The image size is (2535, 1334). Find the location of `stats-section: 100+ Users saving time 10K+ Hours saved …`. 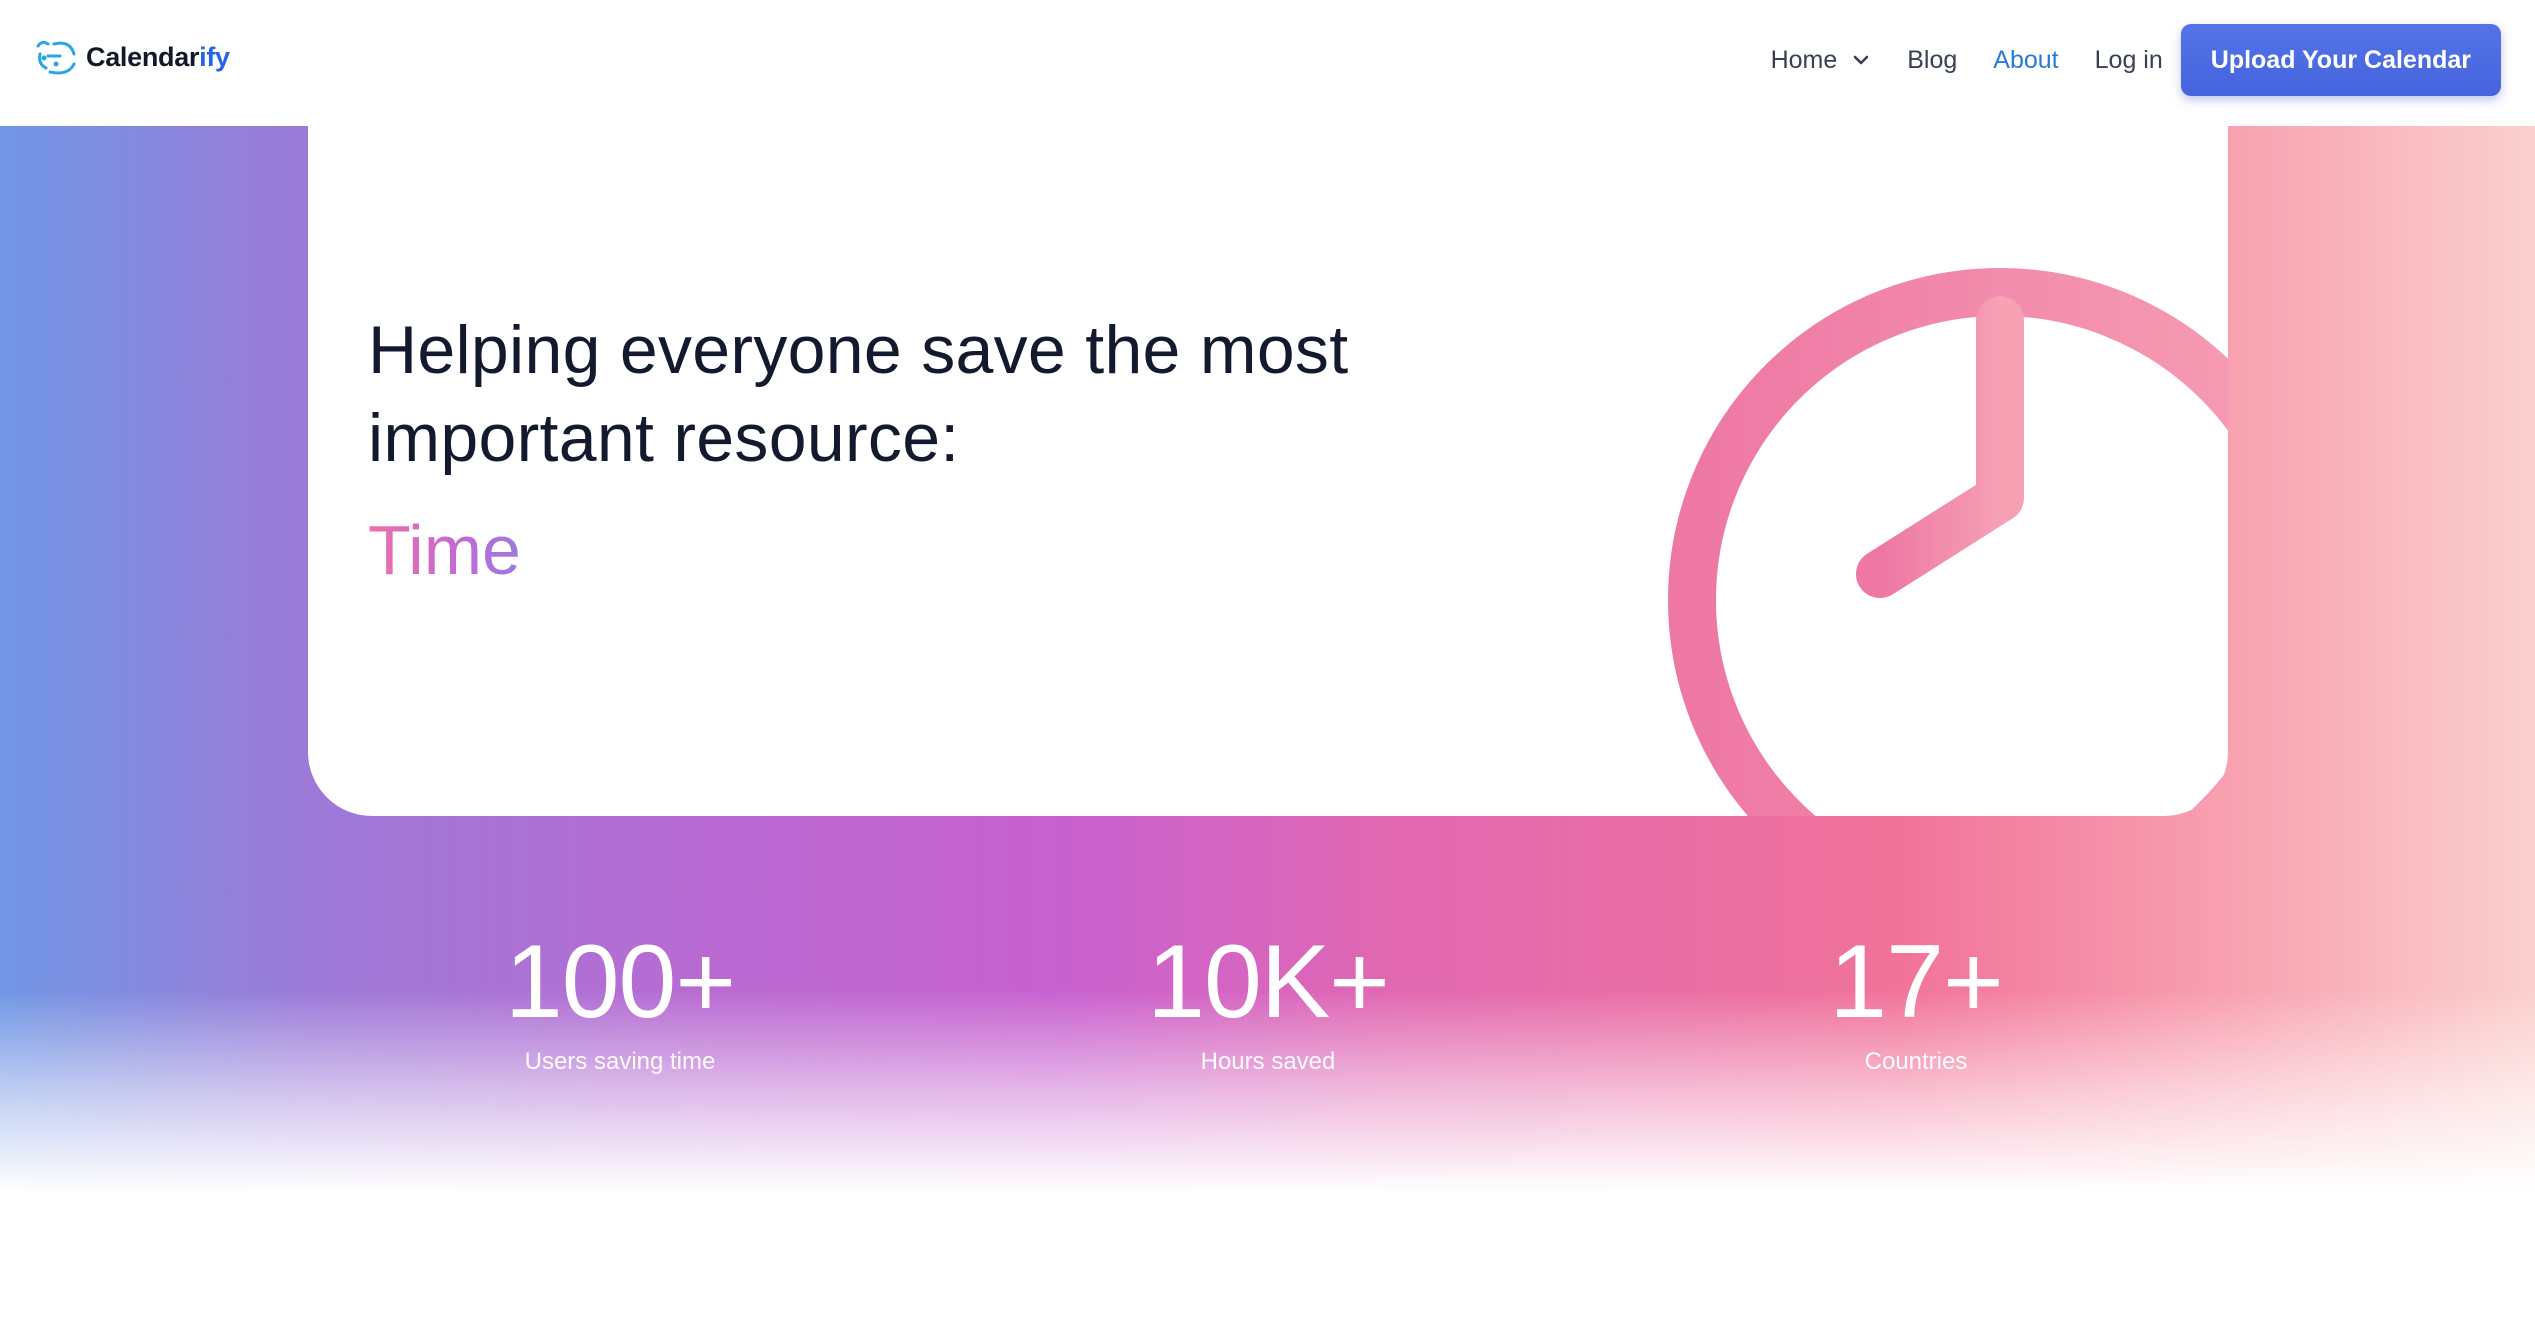

stats-section: 100+ Users saving time 10K+ Hours saved … is located at coordinates (1267, 1010).